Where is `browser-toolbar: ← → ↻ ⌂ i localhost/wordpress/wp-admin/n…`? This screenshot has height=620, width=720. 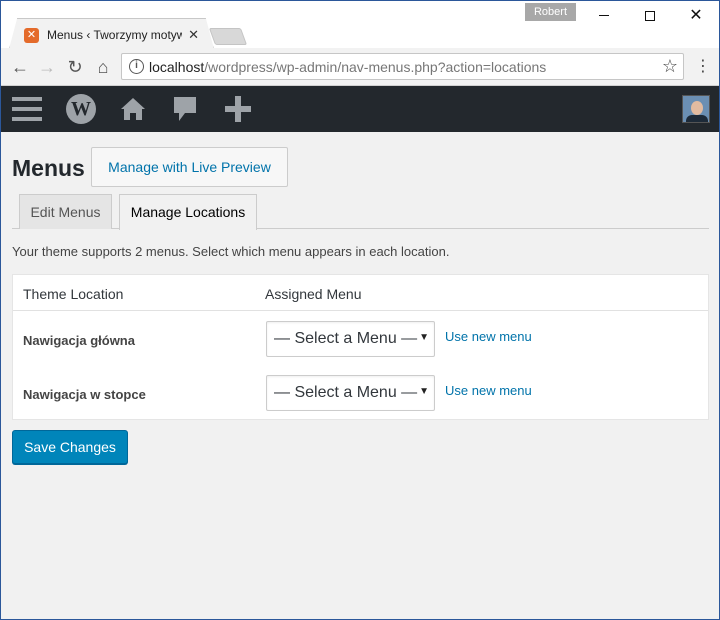 browser-toolbar: ← → ↻ ⌂ i localhost/wordpress/wp-admin/n… is located at coordinates (360, 67).